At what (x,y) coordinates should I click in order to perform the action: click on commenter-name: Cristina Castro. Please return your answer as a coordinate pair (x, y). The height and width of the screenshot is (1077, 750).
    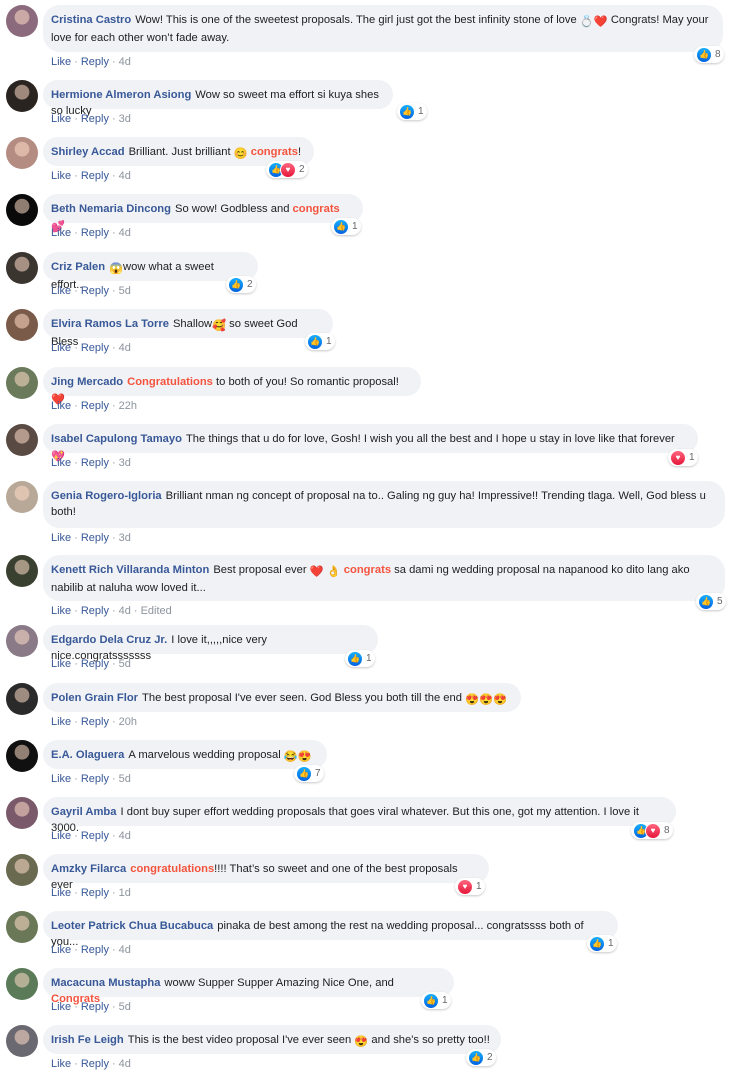
    Looking at the image, I should click on (91, 20).